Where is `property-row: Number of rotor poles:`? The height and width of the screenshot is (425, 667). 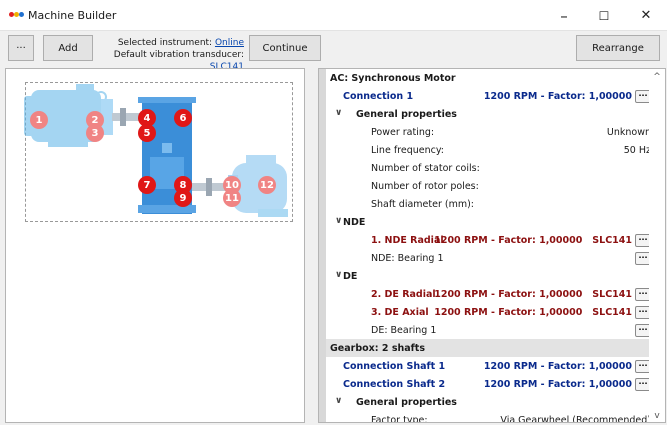 property-row: Number of rotor poles: is located at coordinates (488, 186).